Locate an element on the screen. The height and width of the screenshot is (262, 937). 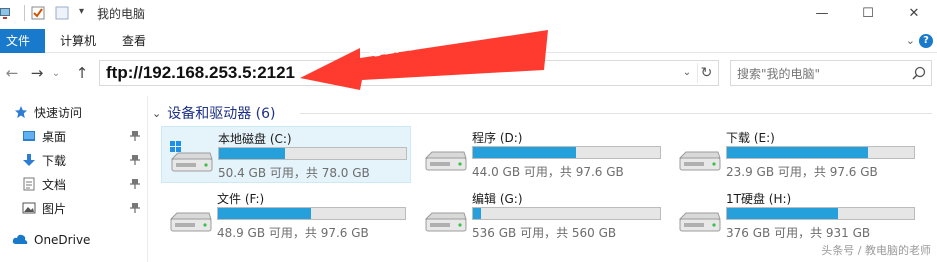
sidebar-item-label: 下载 is located at coordinates (54, 160).